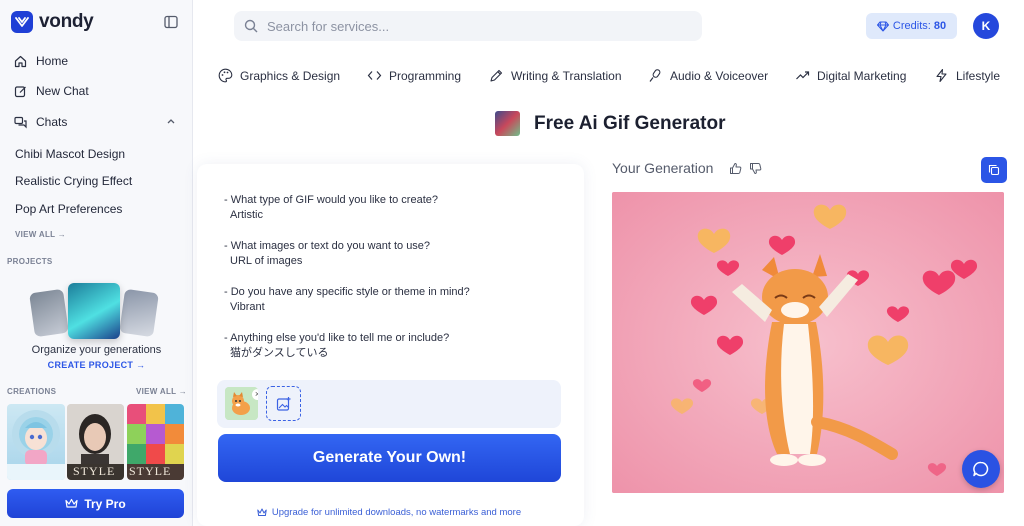 This screenshot has width=1024, height=526. I want to click on sidebar-toggle-icon, so click(171, 22).